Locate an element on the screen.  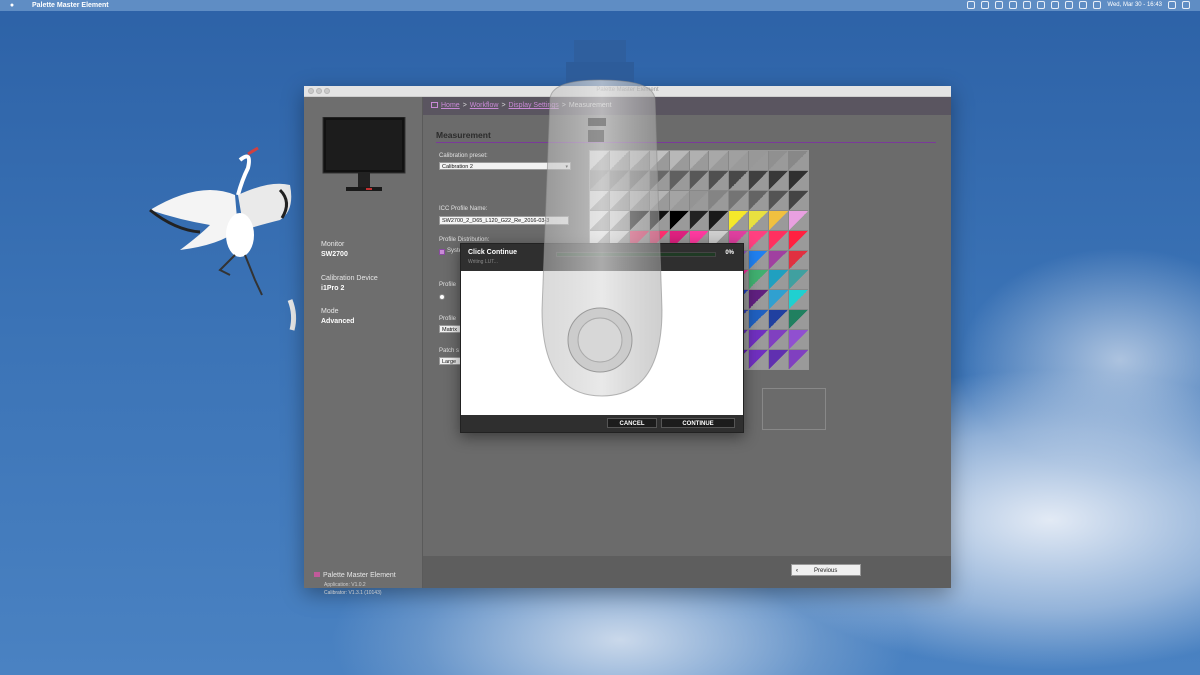
brand-icon is located at coordinates (317, 574).